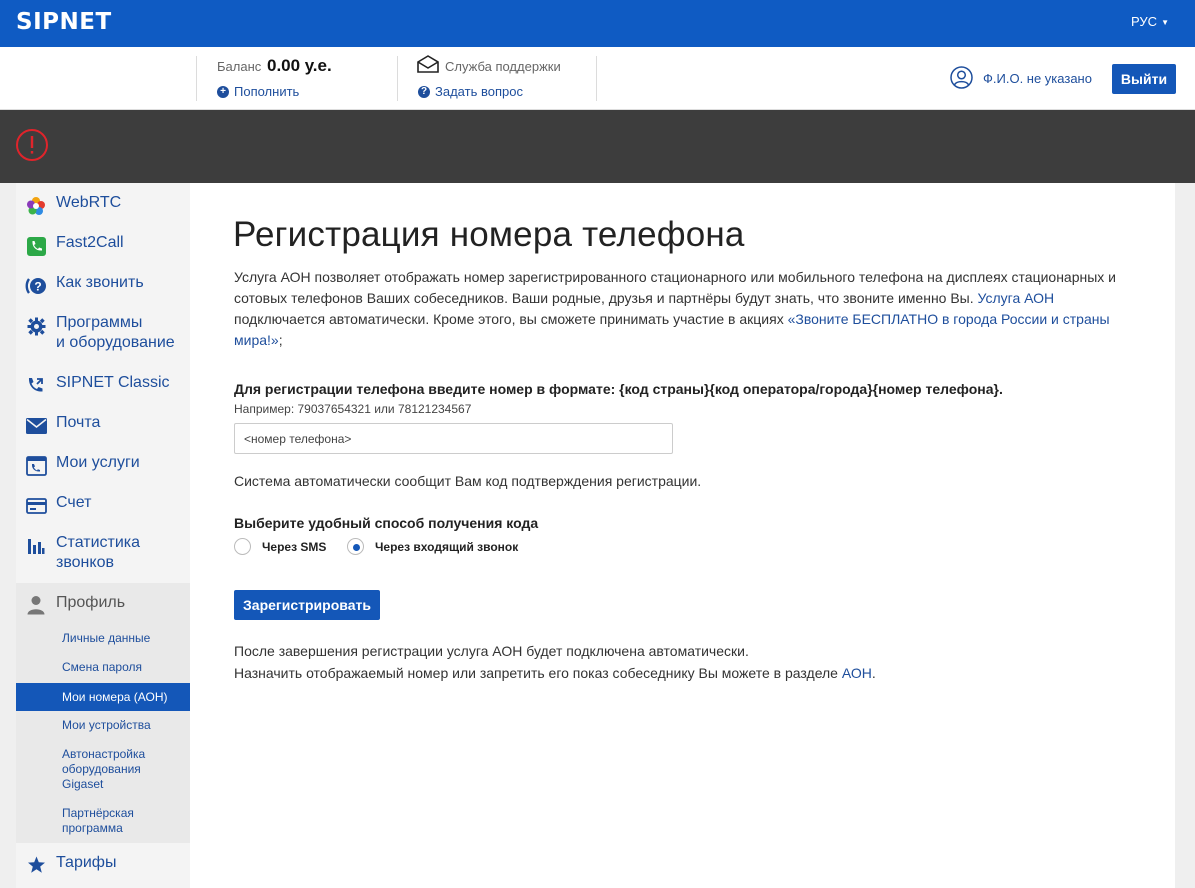 The image size is (1195, 888). Describe the element at coordinates (113, 382) in the screenshot. I see `sidebar-label: SIPNET Classic` at that location.